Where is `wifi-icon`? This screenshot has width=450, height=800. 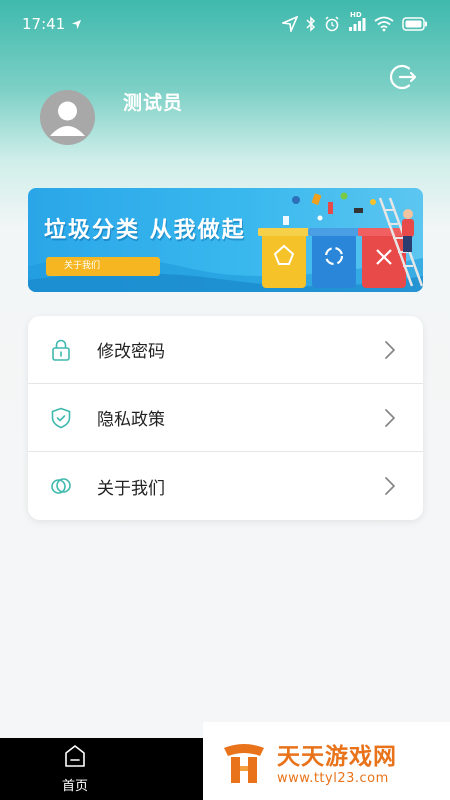
wifi-icon is located at coordinates (384, 24).